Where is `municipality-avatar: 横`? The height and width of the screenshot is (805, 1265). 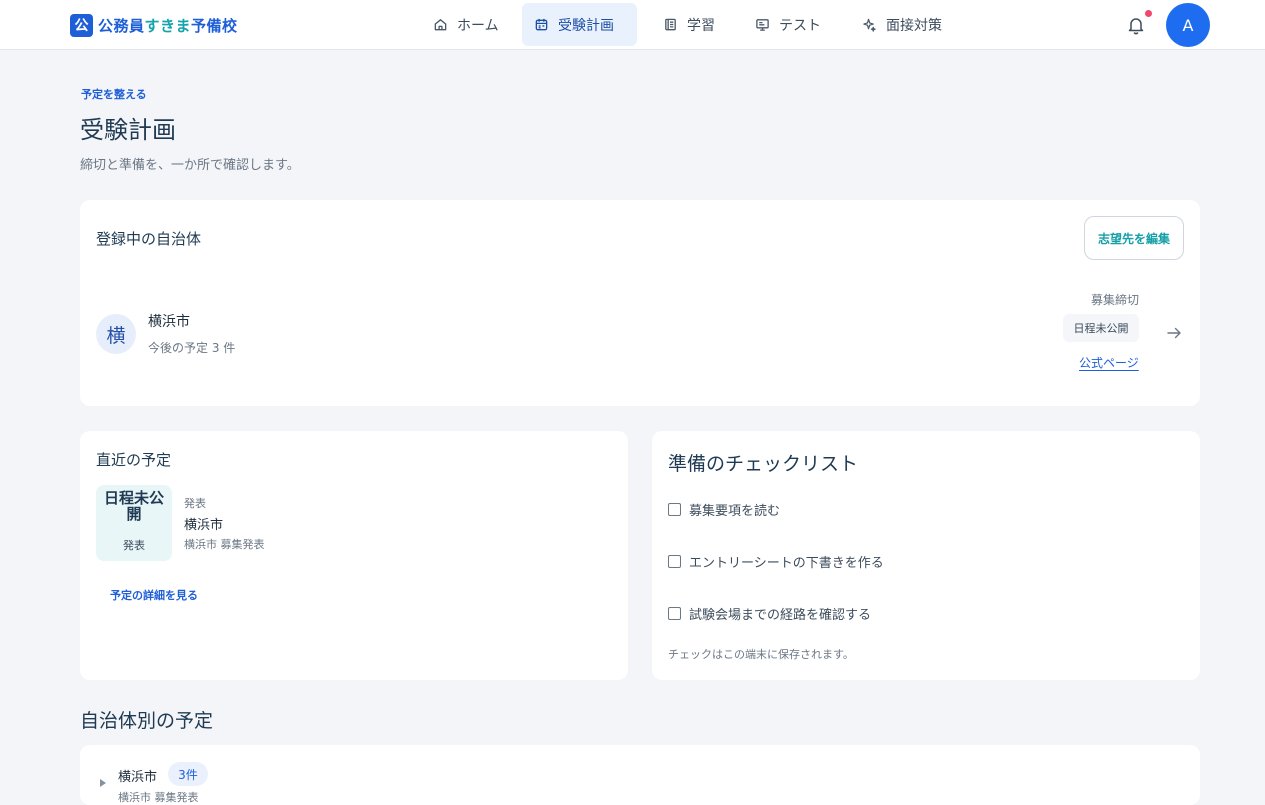
municipality-avatar: 横 is located at coordinates (116, 334).